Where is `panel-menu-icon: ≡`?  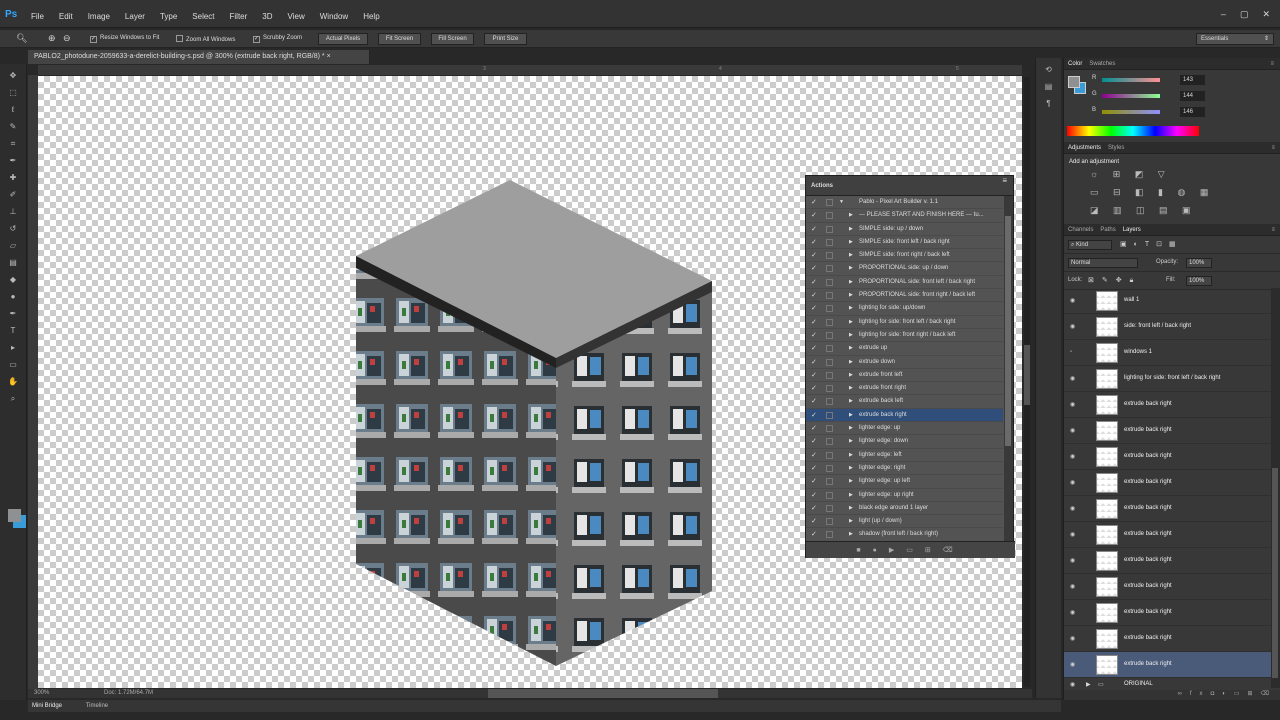 panel-menu-icon: ≡ is located at coordinates (1004, 180).